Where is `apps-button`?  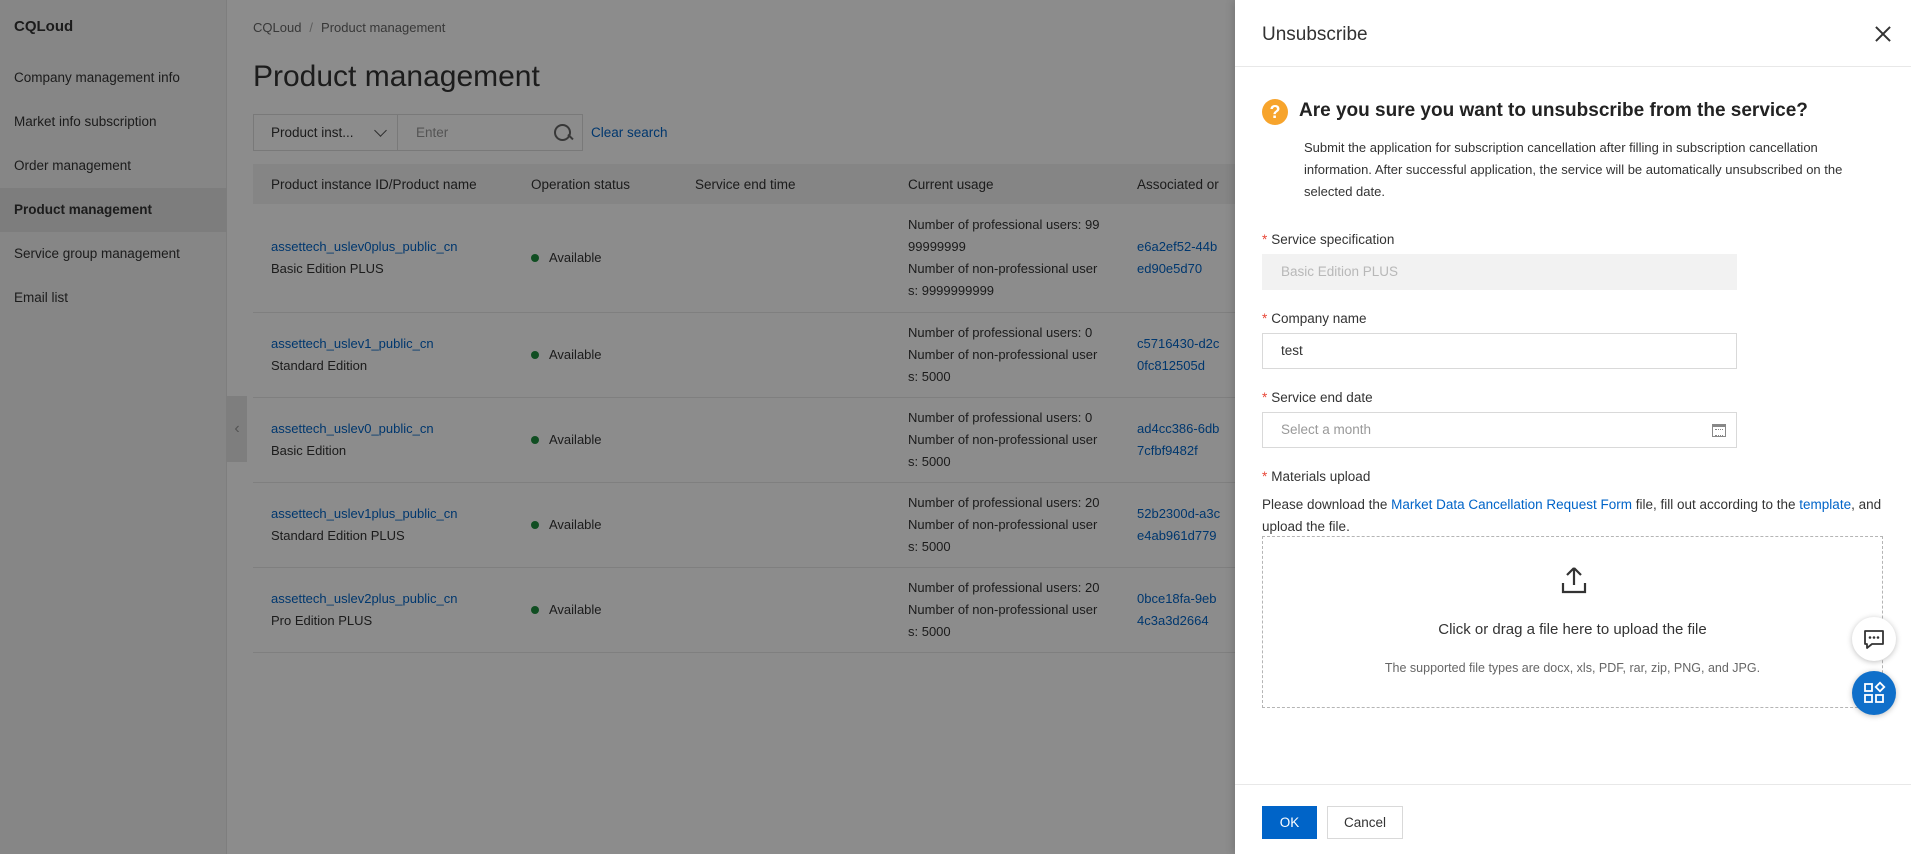
apps-button is located at coordinates (1874, 693).